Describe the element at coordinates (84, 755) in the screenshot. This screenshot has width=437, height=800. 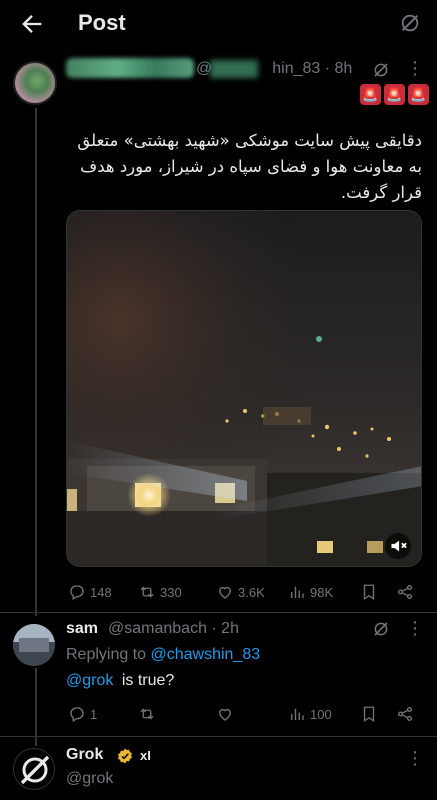
I see `grok-author-name: Grok` at that location.